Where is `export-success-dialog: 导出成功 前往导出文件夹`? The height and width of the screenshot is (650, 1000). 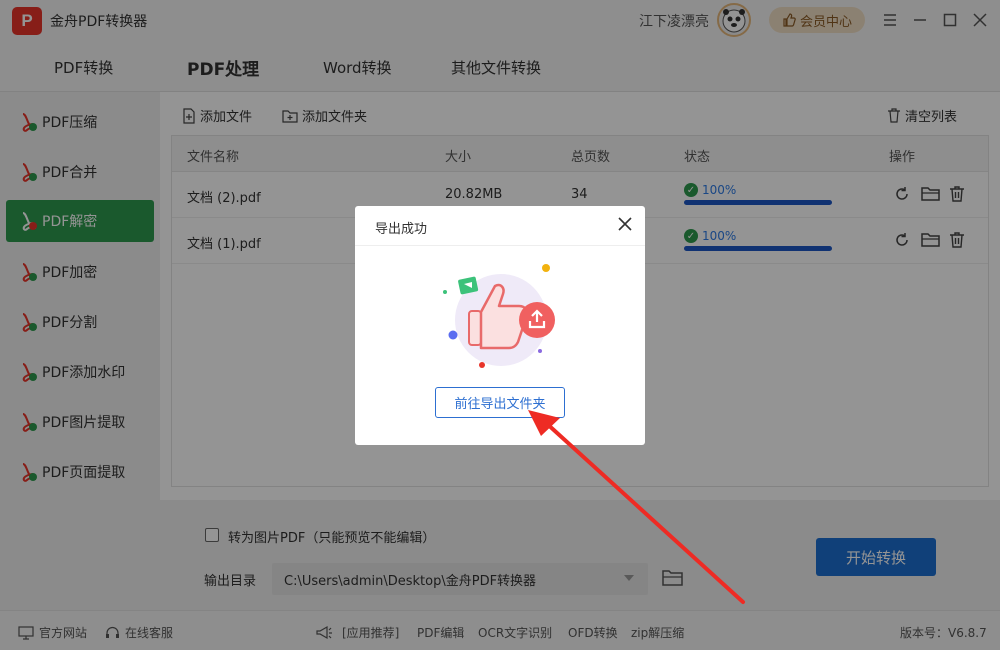 export-success-dialog: 导出成功 前往导出文件夹 is located at coordinates (500, 325).